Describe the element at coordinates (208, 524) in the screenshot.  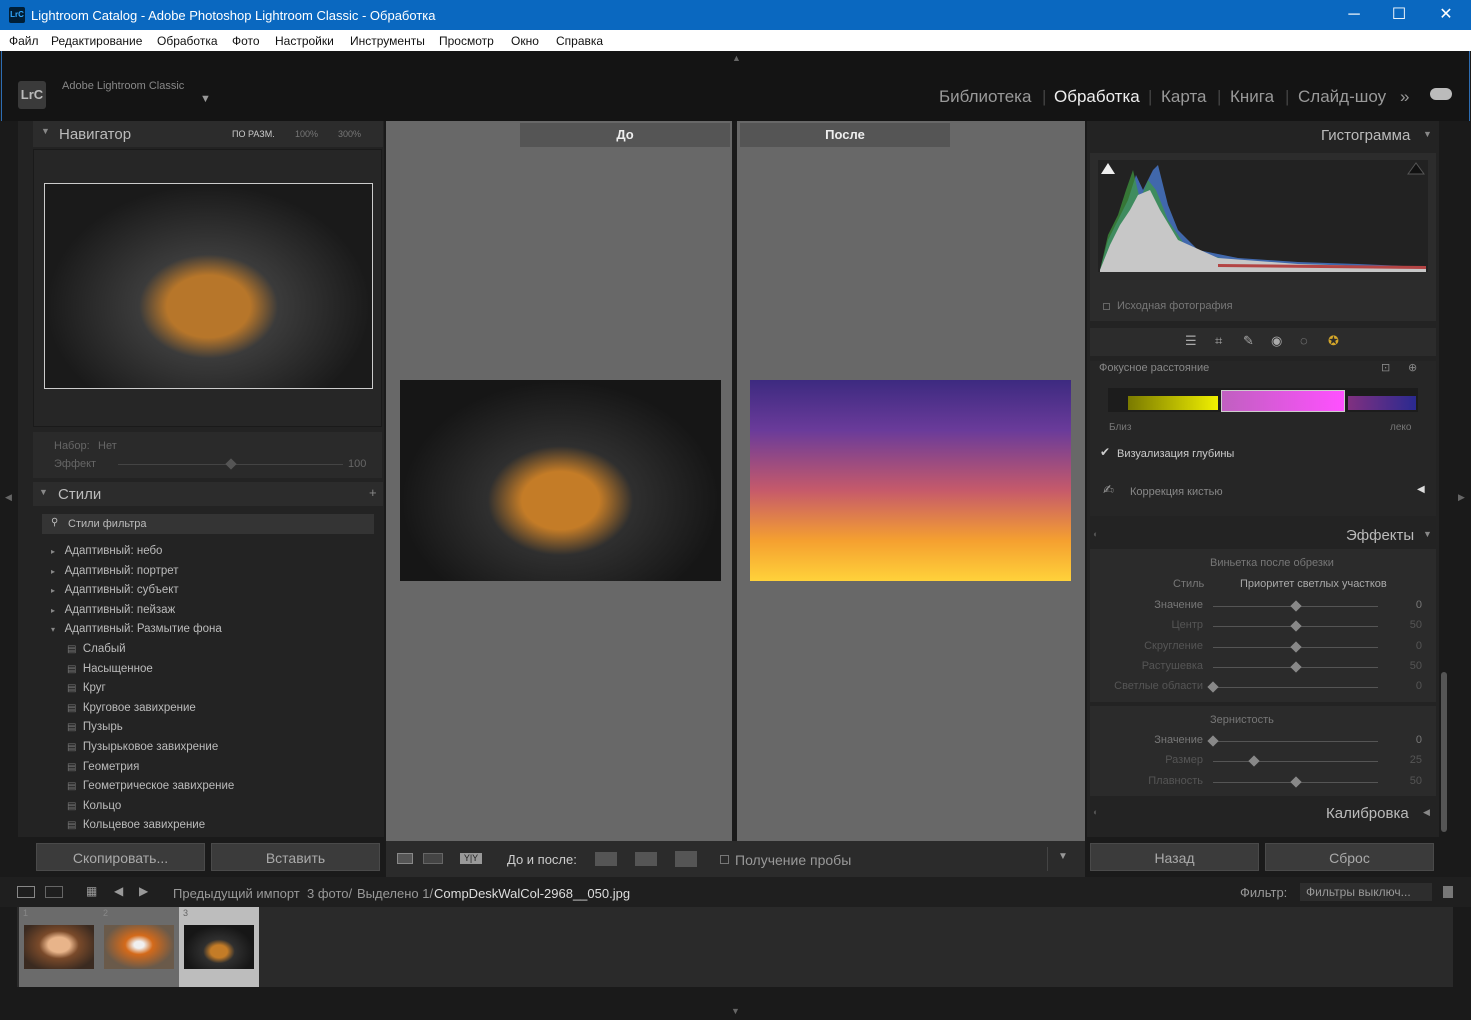
I see `style-filter-input: ⚲ Стили фильтра` at that location.